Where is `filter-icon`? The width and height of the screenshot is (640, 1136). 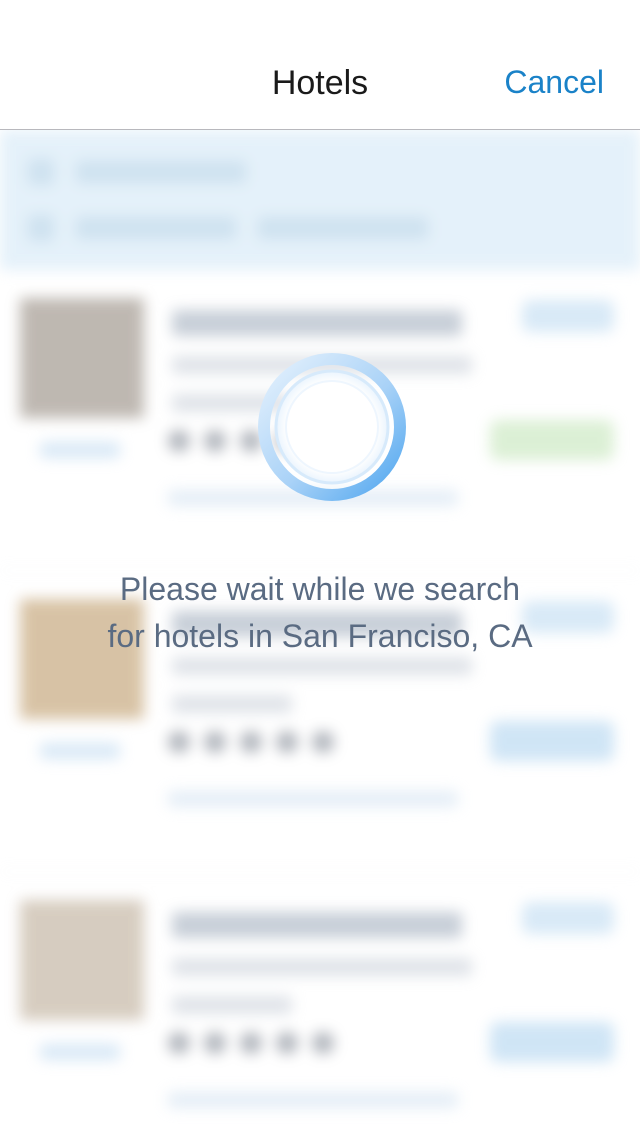
filter-icon is located at coordinates (41, 172).